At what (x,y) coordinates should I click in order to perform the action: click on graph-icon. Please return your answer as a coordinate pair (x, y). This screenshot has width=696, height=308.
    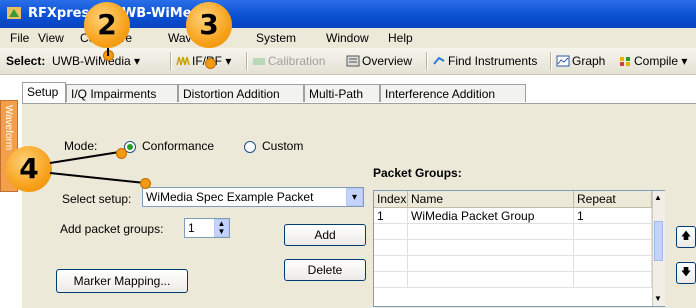
    Looking at the image, I should click on (563, 61).